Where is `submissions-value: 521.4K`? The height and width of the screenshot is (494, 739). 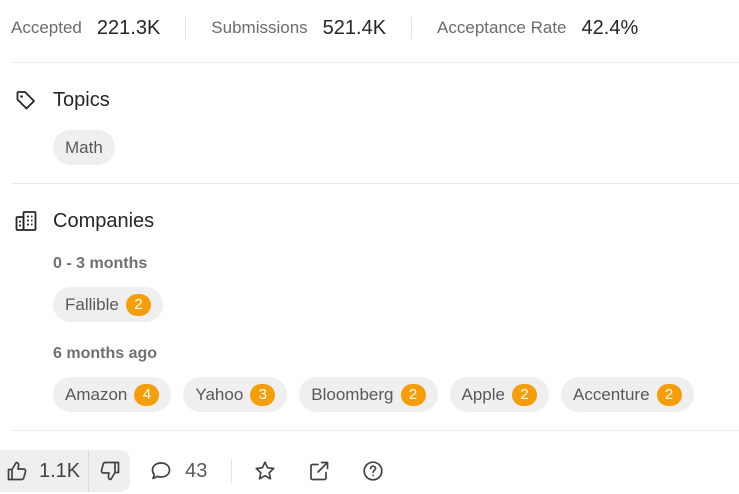 submissions-value: 521.4K is located at coordinates (354, 27).